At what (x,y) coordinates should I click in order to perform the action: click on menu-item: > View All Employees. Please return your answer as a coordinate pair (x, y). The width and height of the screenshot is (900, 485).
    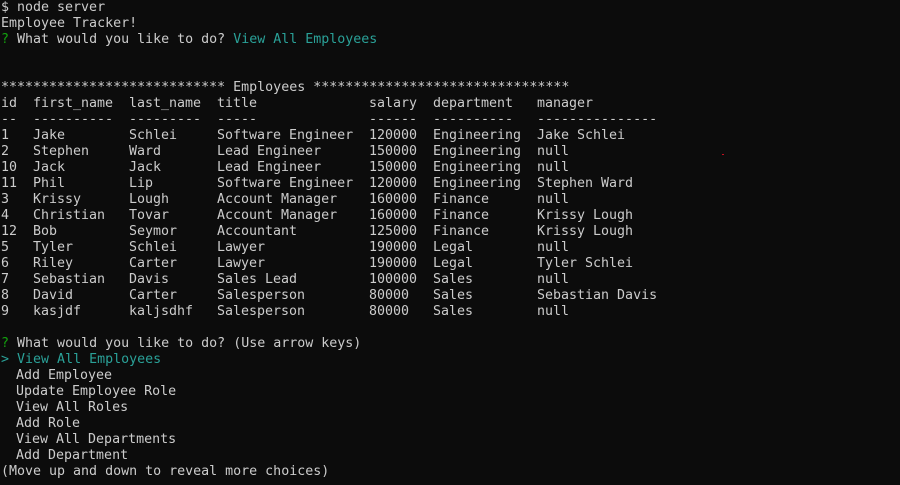
    Looking at the image, I should click on (450, 360).